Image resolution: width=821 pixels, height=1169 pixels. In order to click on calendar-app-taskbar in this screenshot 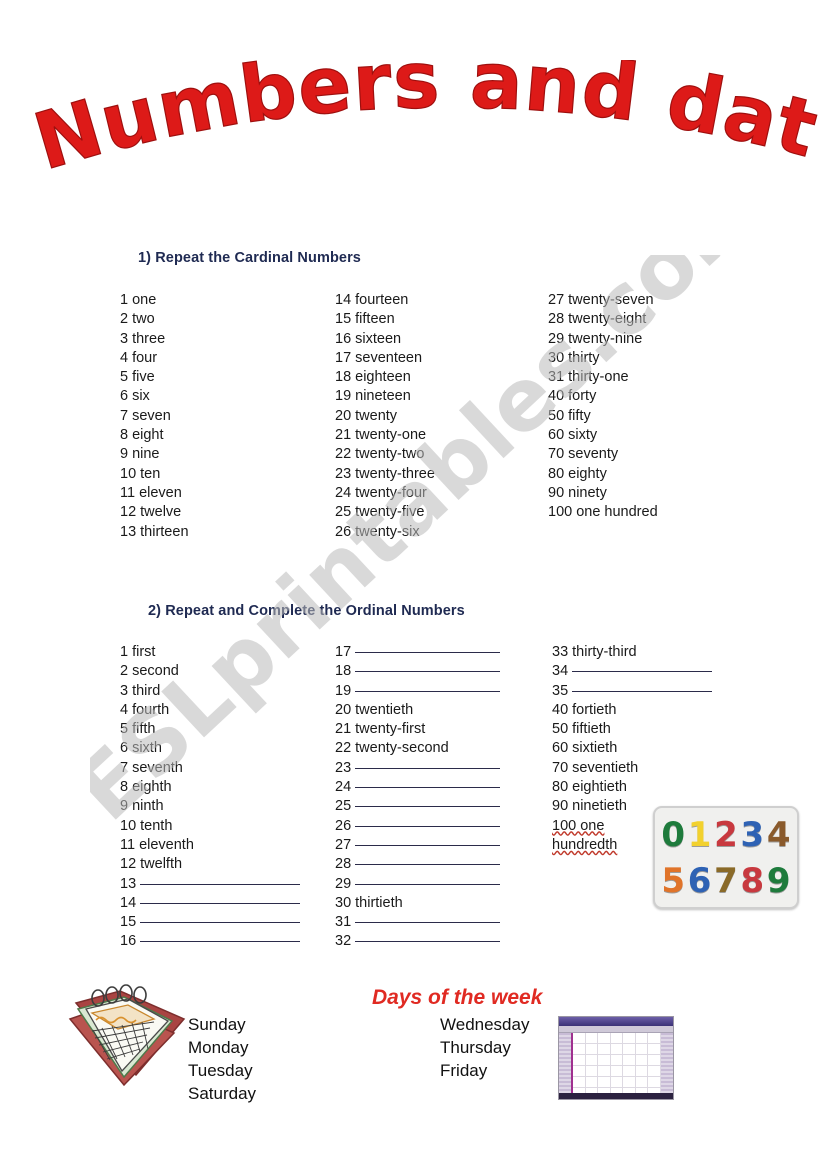, I will do `click(616, 1096)`.